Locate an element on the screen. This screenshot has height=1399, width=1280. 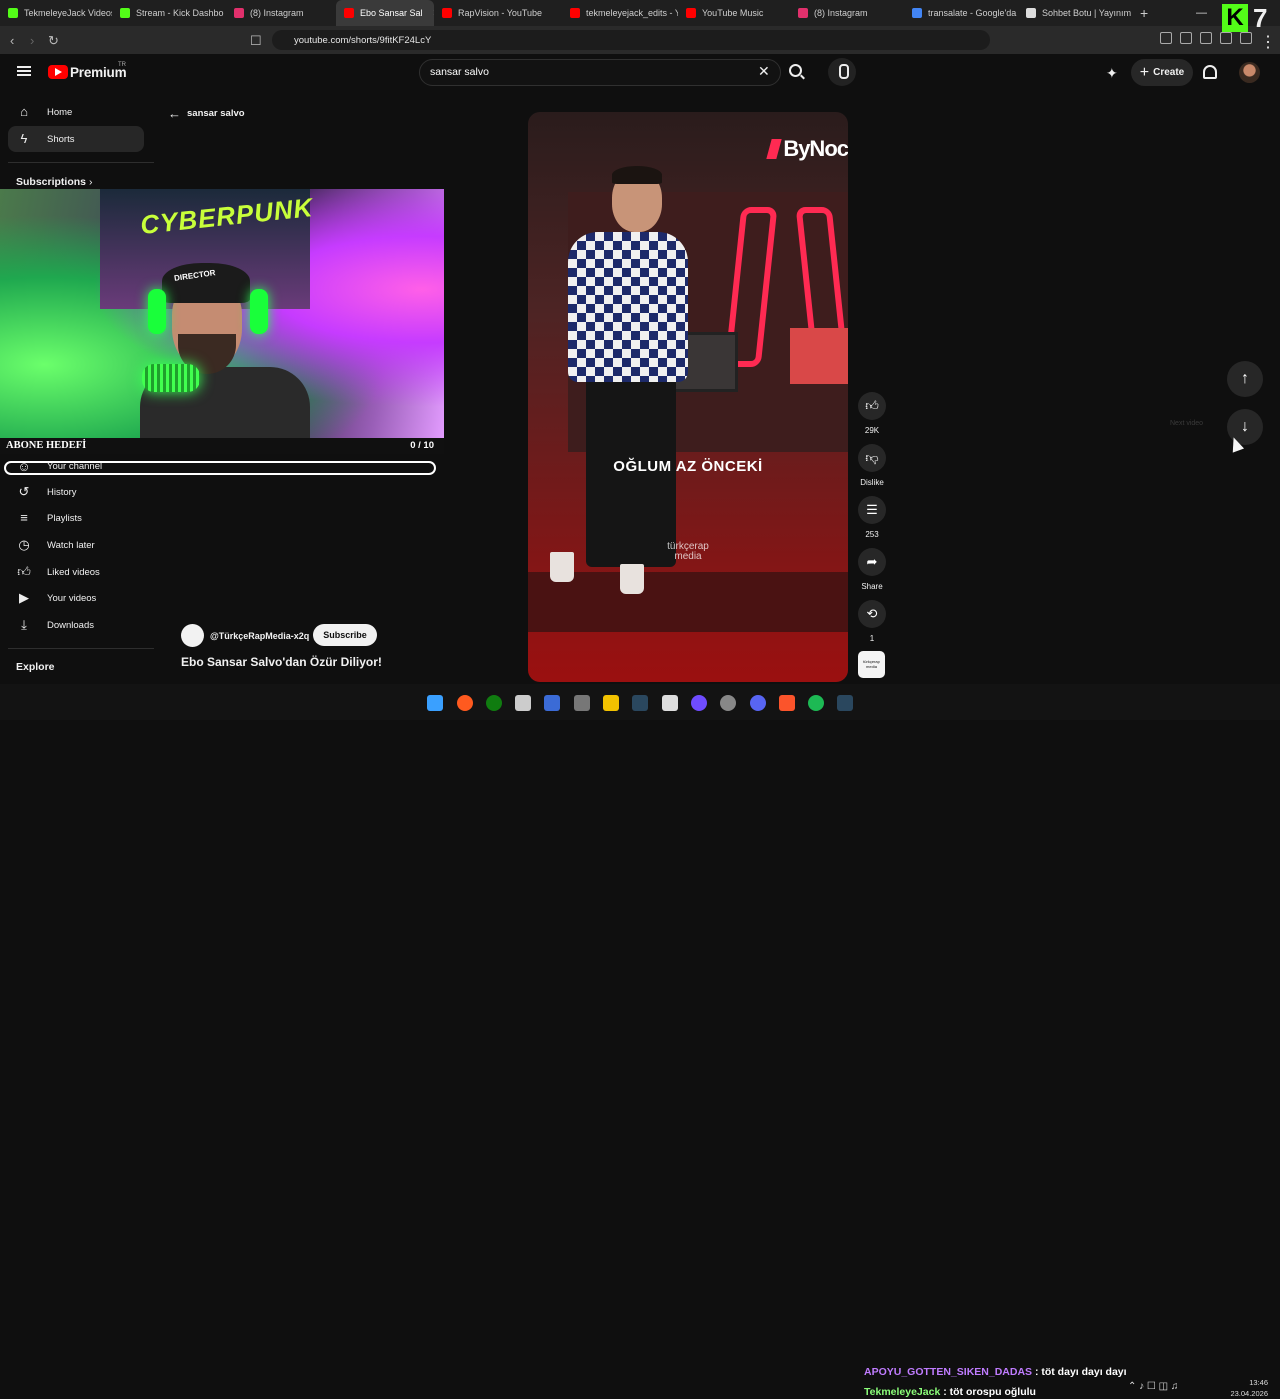
browser-tab: Stream - Kick Dashbo is located at coordinates (169, 13).